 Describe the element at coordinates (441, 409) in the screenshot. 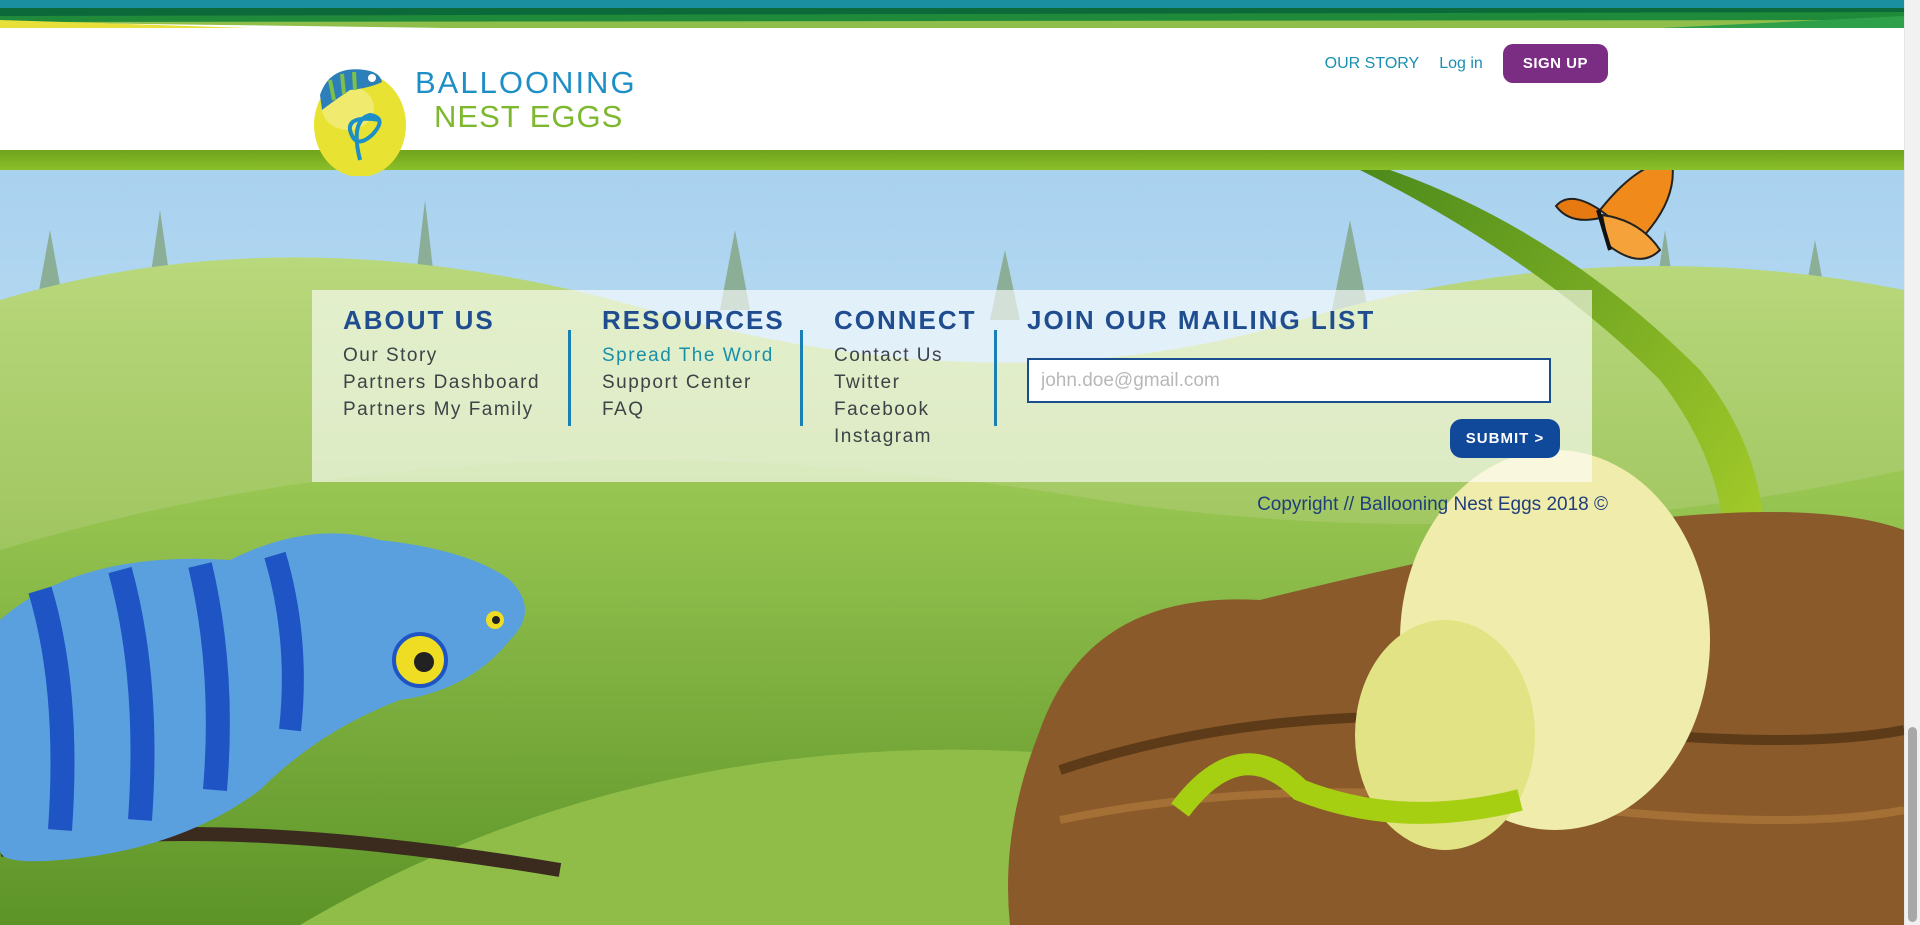

I see `footer-link-partners-my-family: Partners My Family` at that location.